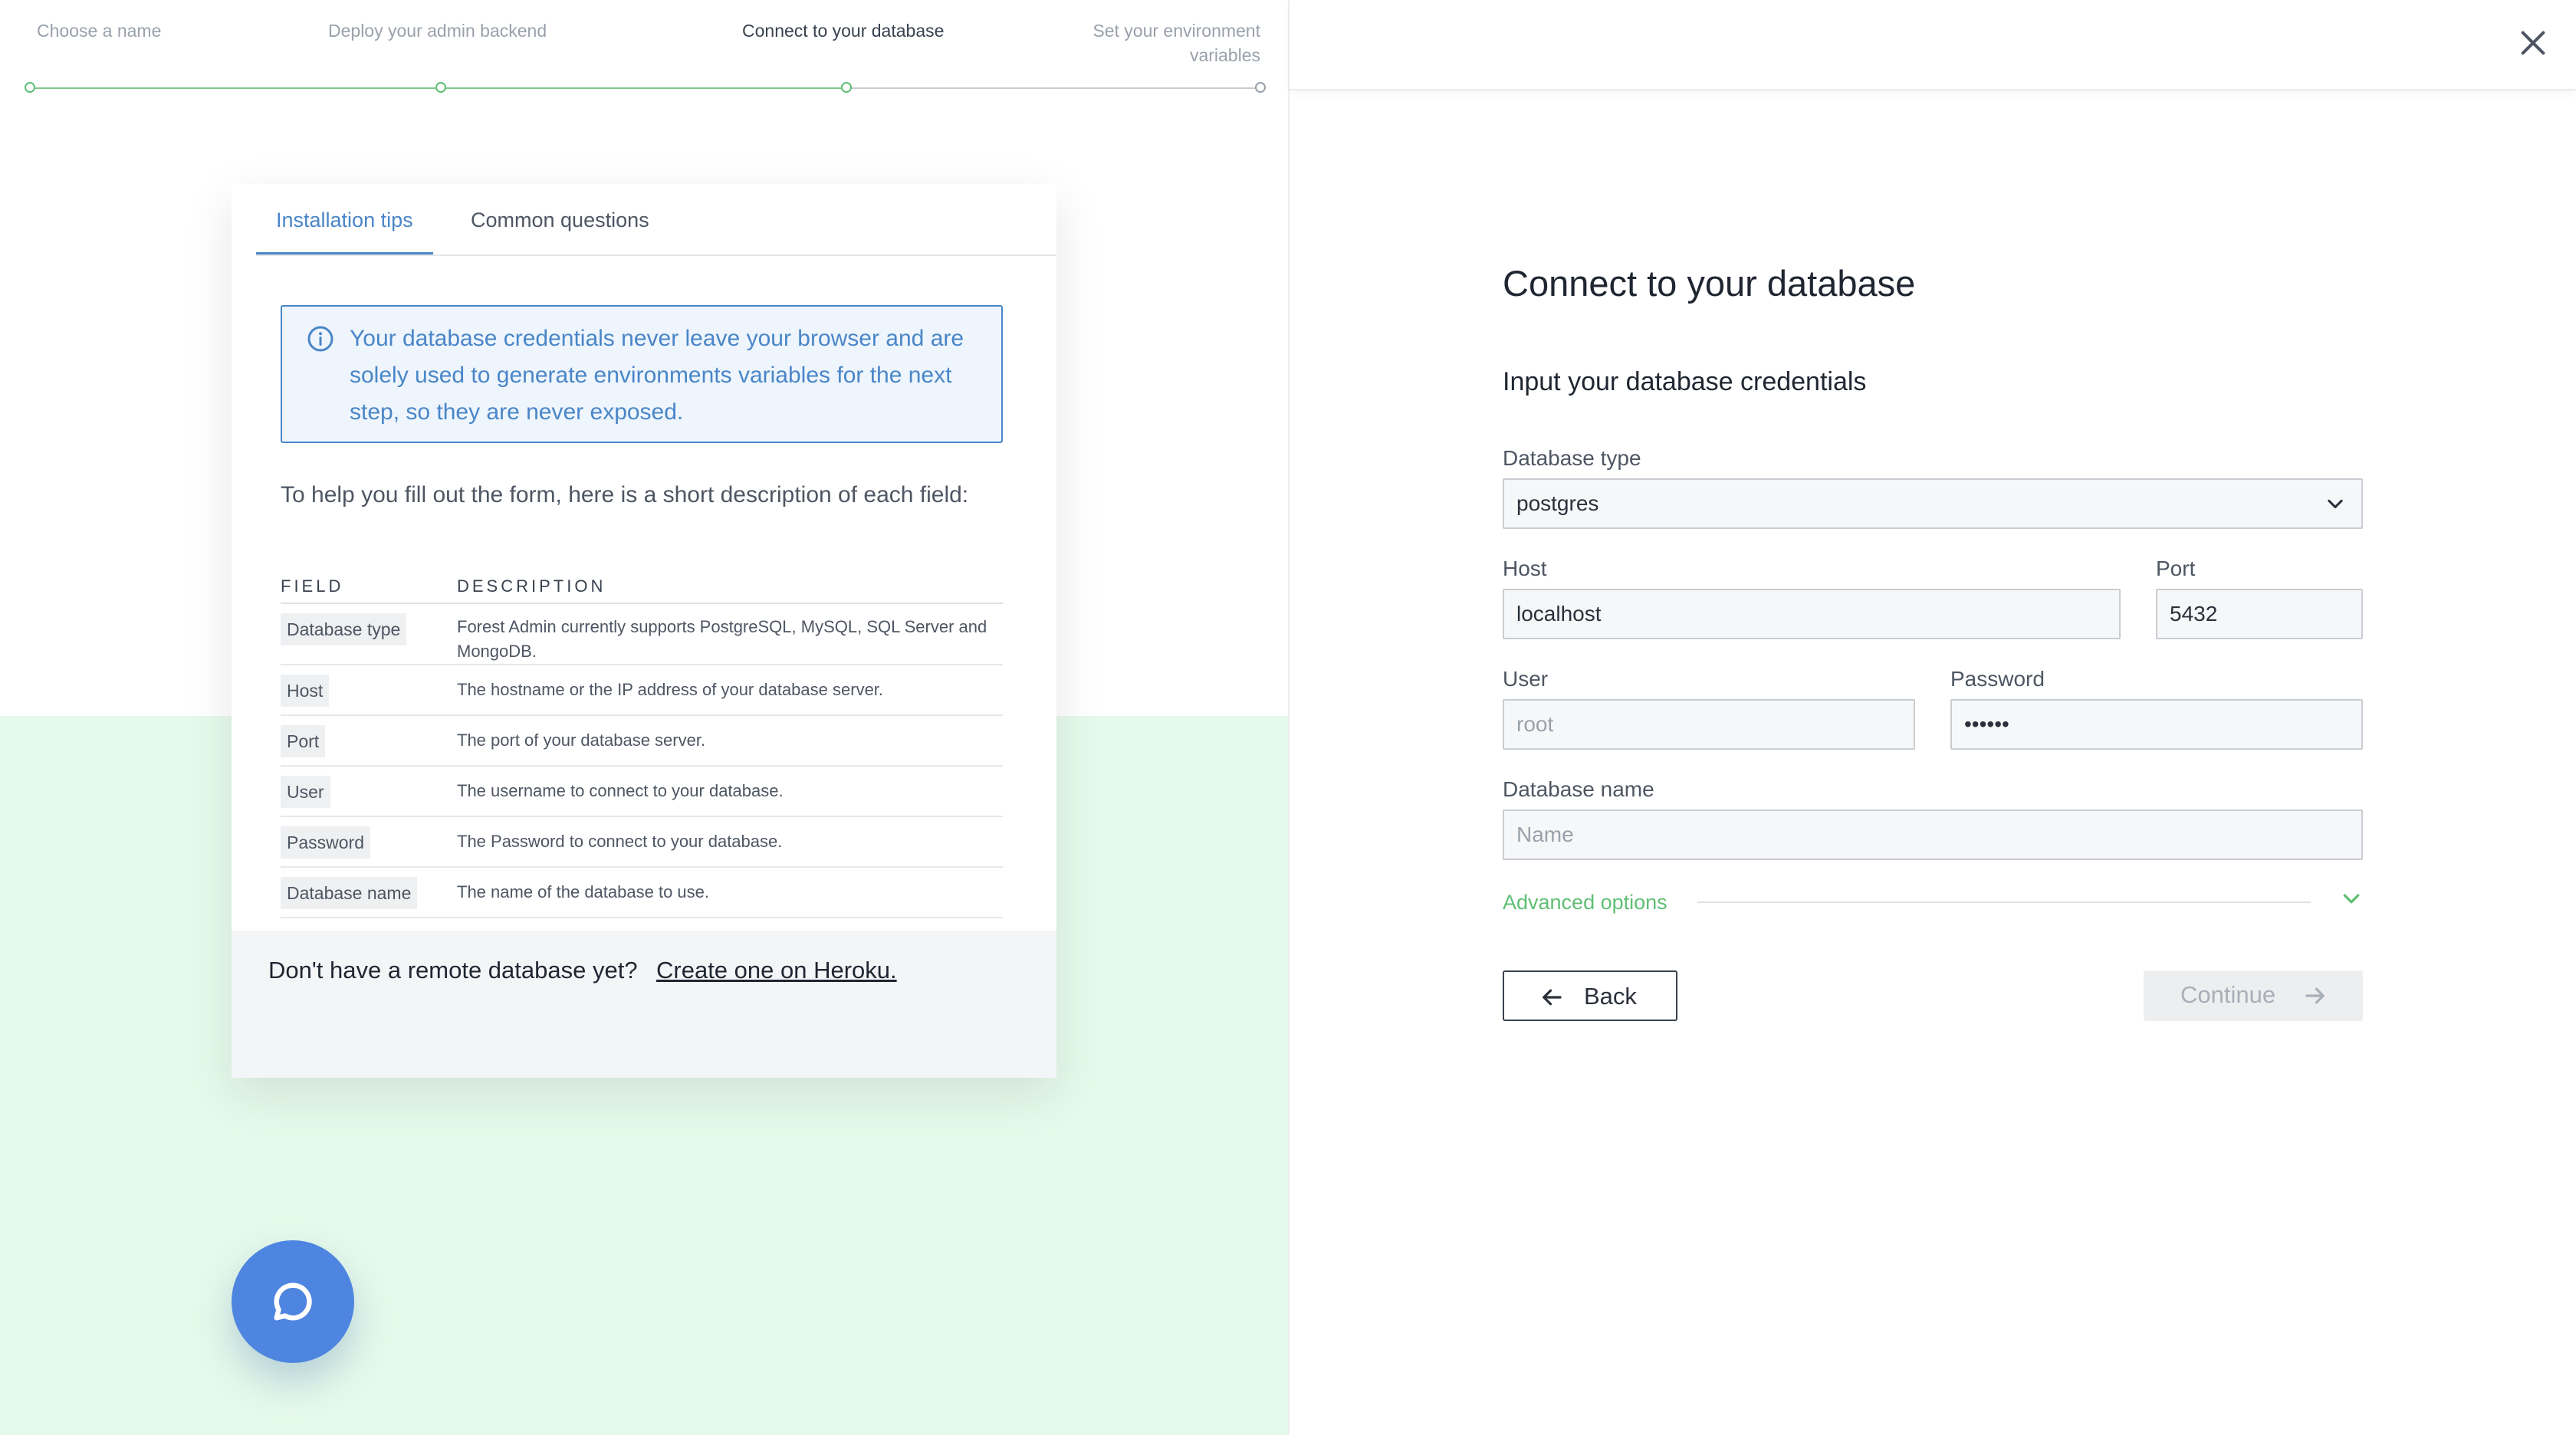  Describe the element at coordinates (777, 971) in the screenshot. I see `create-on-heroku-link: Create one on Heroku.` at that location.